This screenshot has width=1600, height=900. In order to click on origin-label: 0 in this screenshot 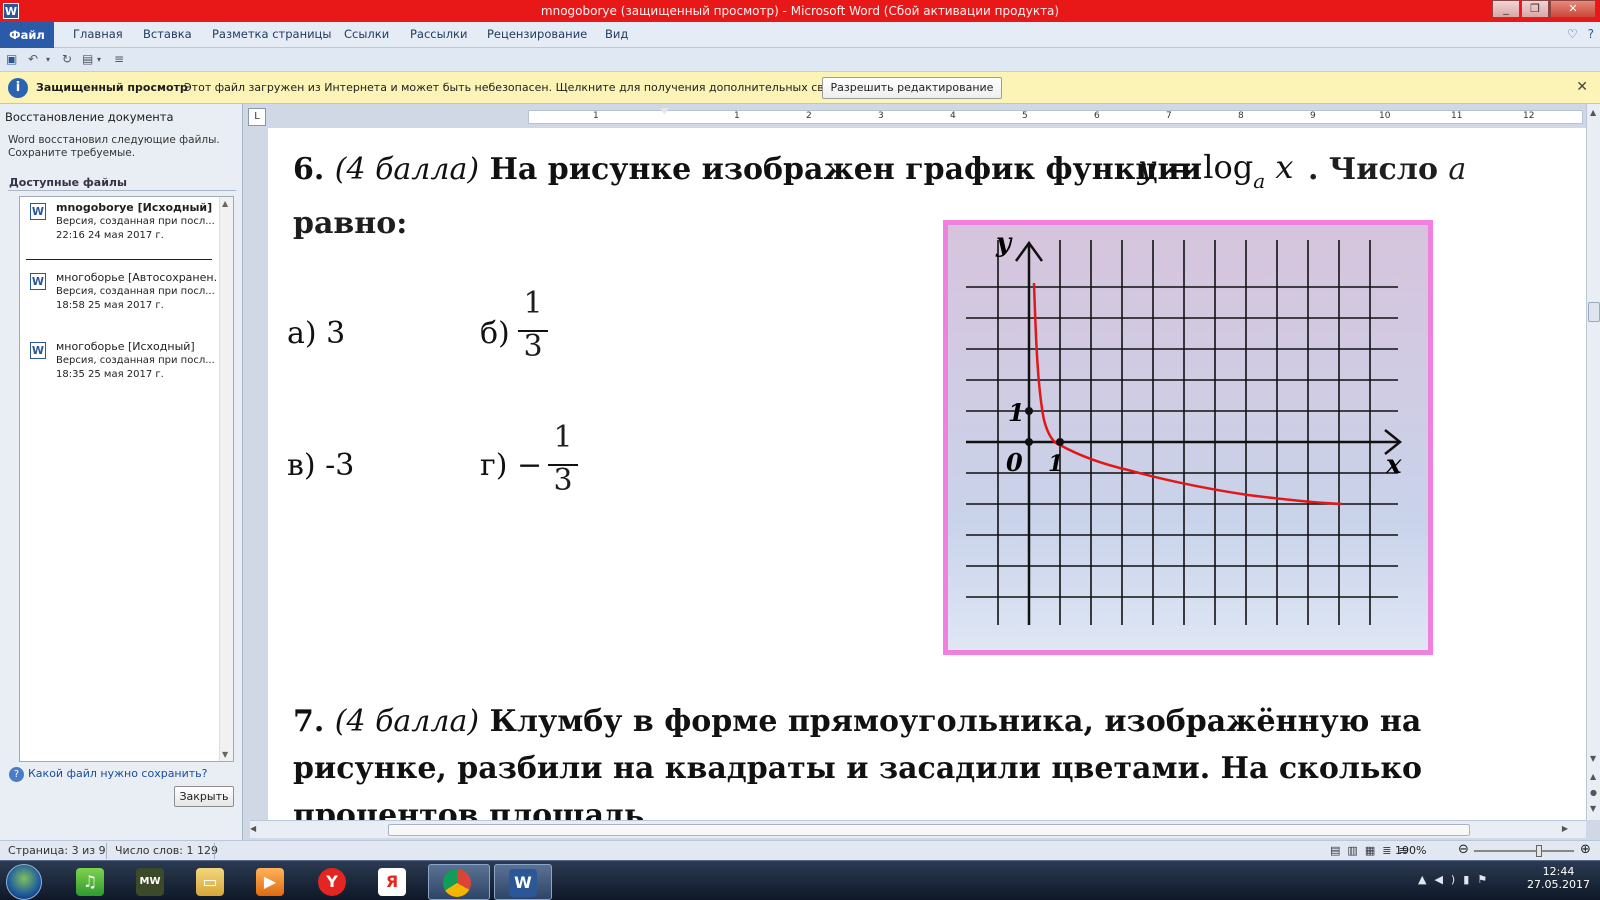, I will do `click(1014, 462)`.